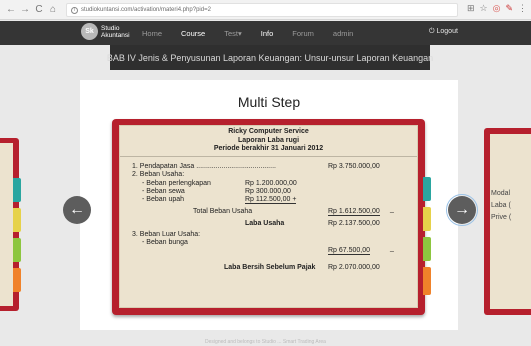 The height and width of the screenshot is (346, 531). I want to click on bookmark-star-icon: ☆, so click(484, 8).